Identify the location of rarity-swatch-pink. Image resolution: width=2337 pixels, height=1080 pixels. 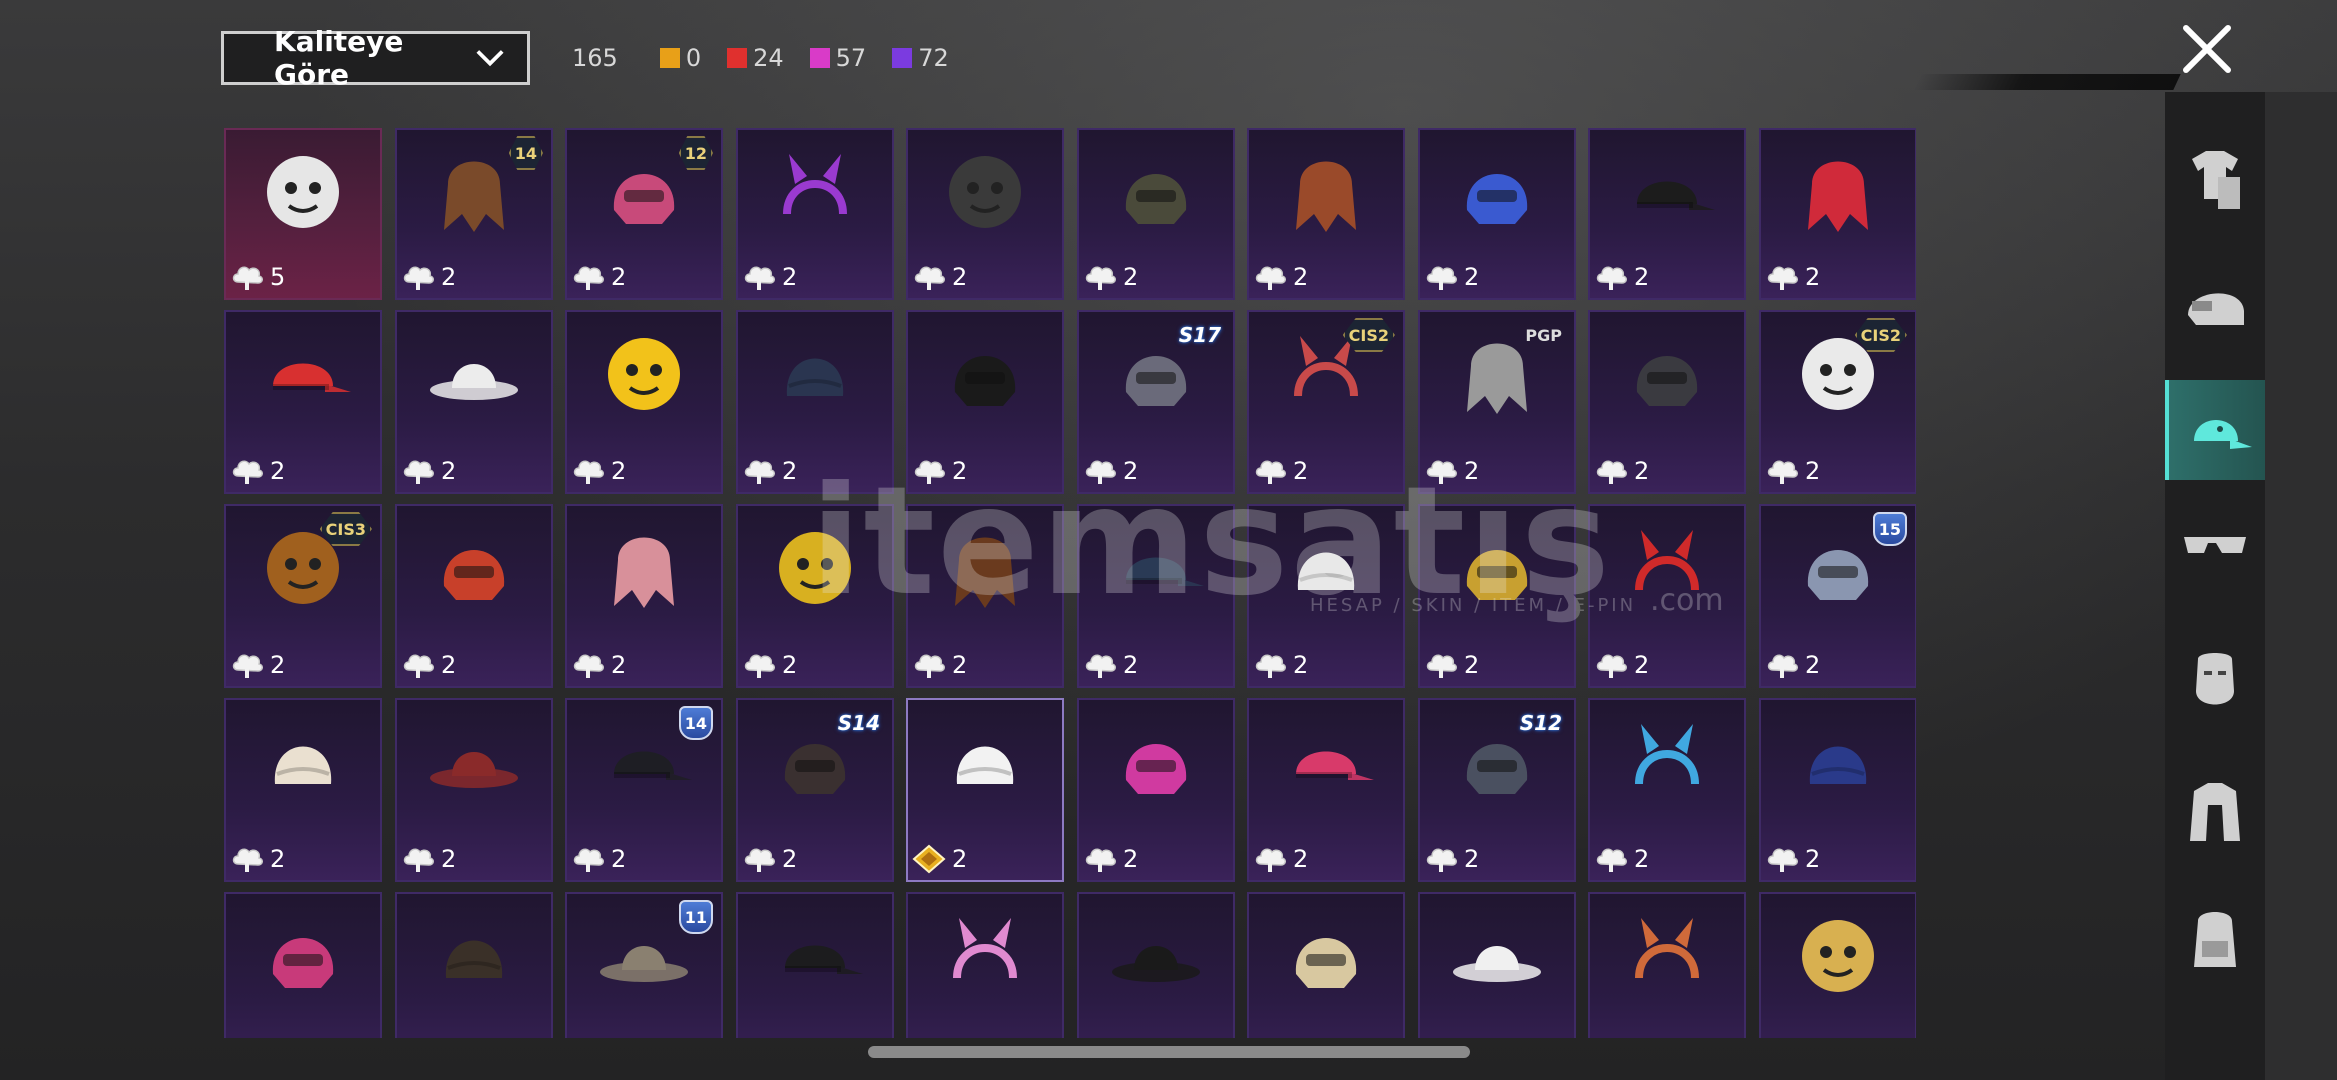
(819, 58).